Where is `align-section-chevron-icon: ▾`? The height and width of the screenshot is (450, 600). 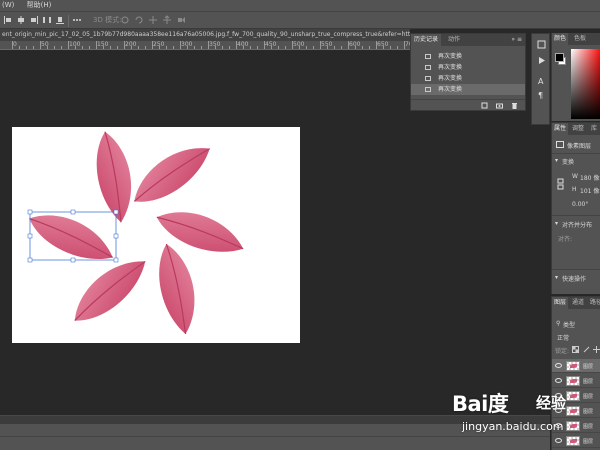 align-section-chevron-icon: ▾ is located at coordinates (556, 223).